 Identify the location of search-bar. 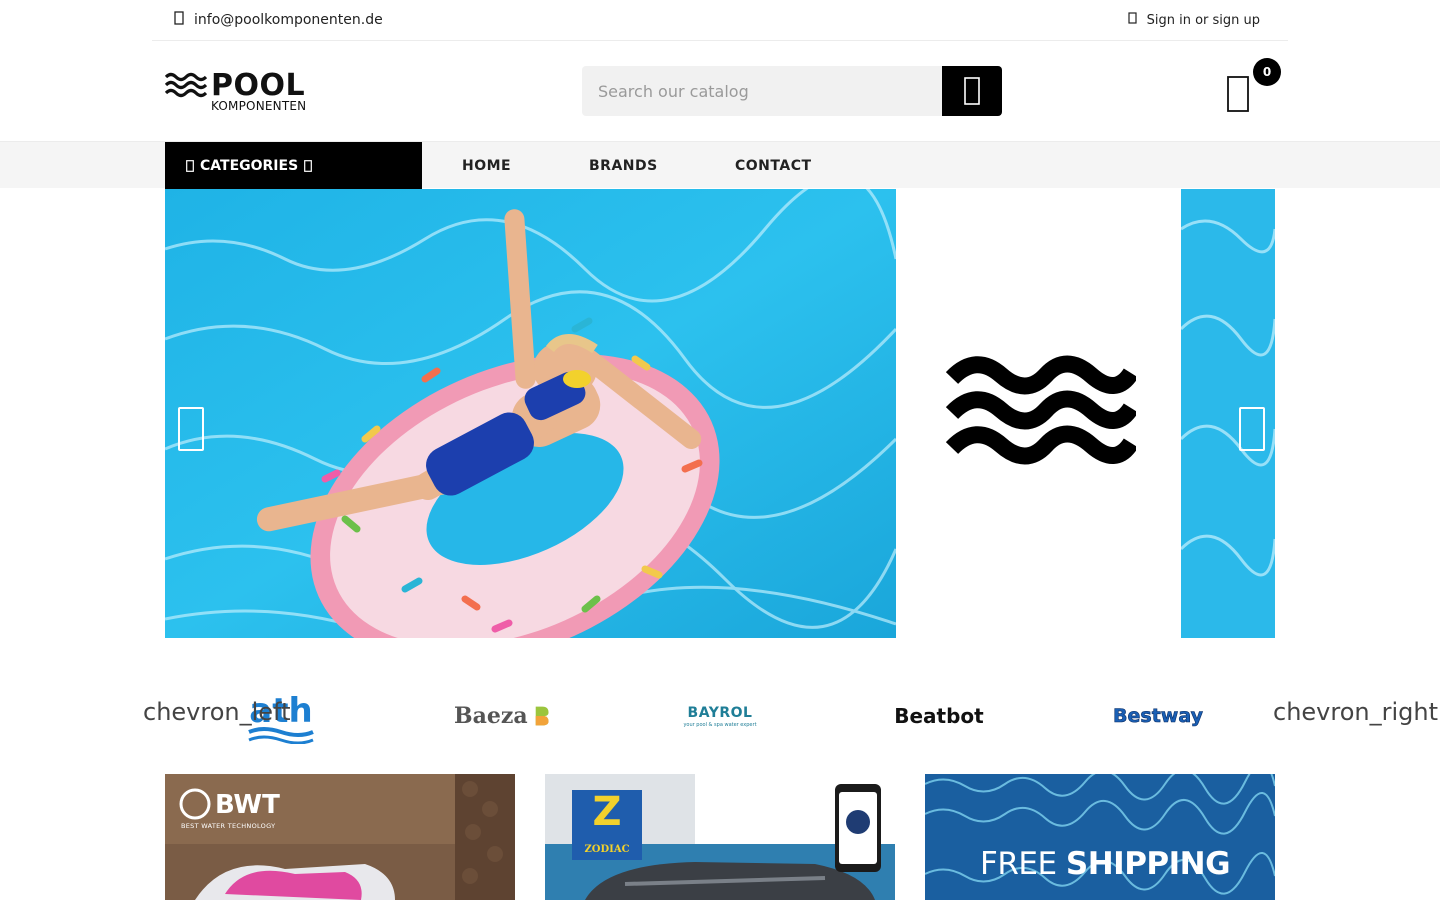
(792, 91).